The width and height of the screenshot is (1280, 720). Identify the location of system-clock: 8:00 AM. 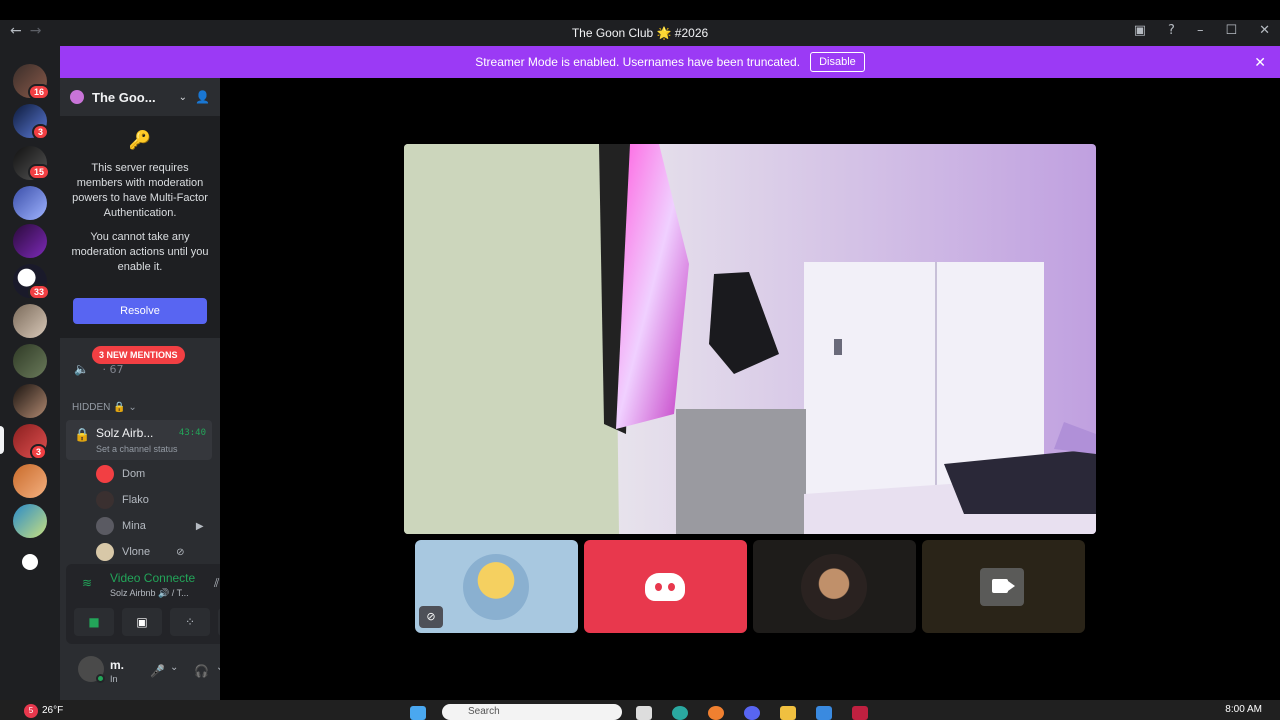
(1243, 709).